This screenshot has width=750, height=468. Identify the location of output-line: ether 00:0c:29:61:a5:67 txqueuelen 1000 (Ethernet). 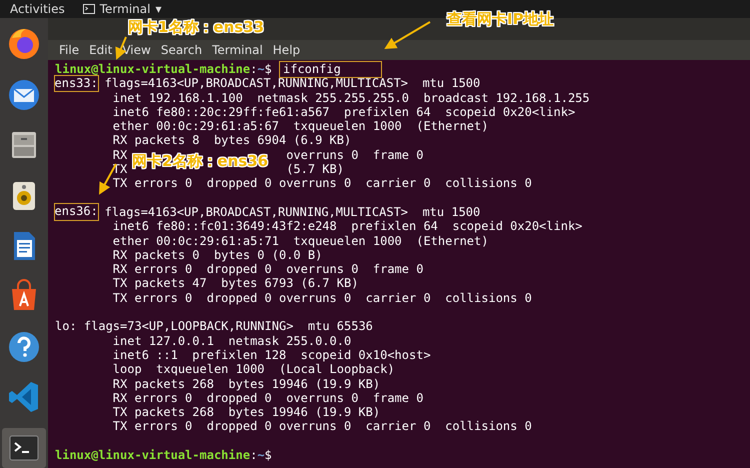
(300, 126).